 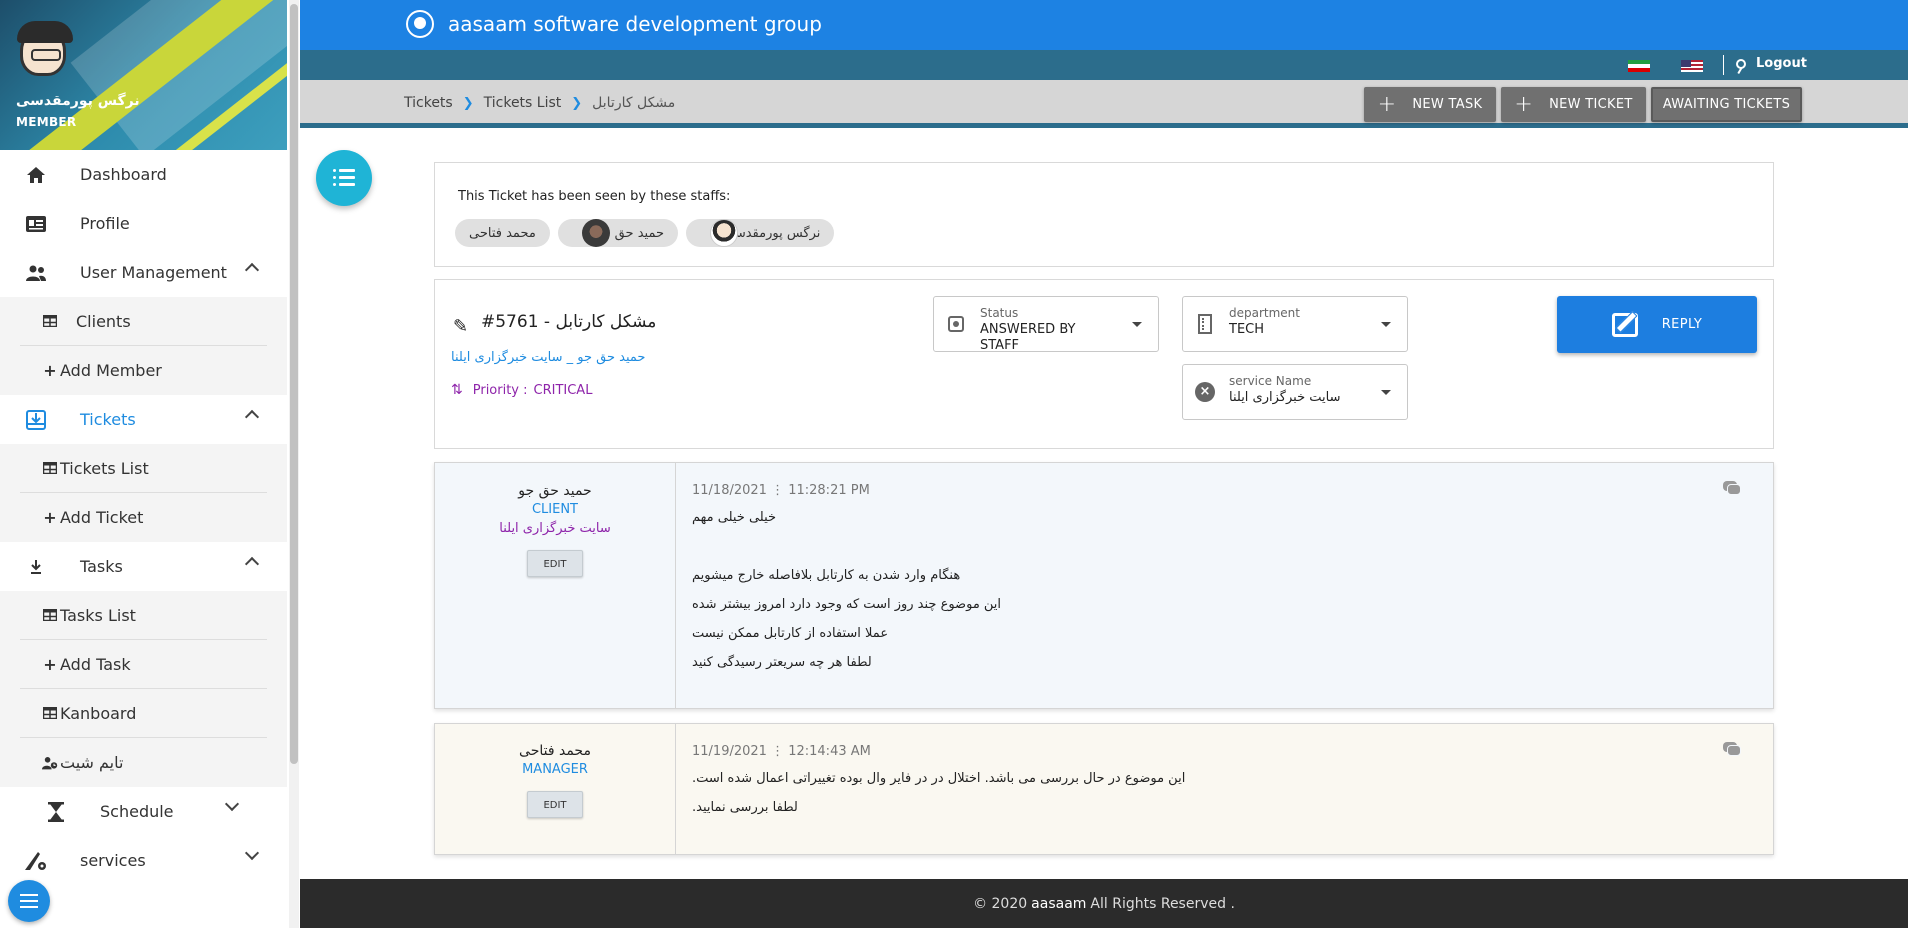 What do you see at coordinates (846, 551) in the screenshot?
I see `message-line` at bounding box center [846, 551].